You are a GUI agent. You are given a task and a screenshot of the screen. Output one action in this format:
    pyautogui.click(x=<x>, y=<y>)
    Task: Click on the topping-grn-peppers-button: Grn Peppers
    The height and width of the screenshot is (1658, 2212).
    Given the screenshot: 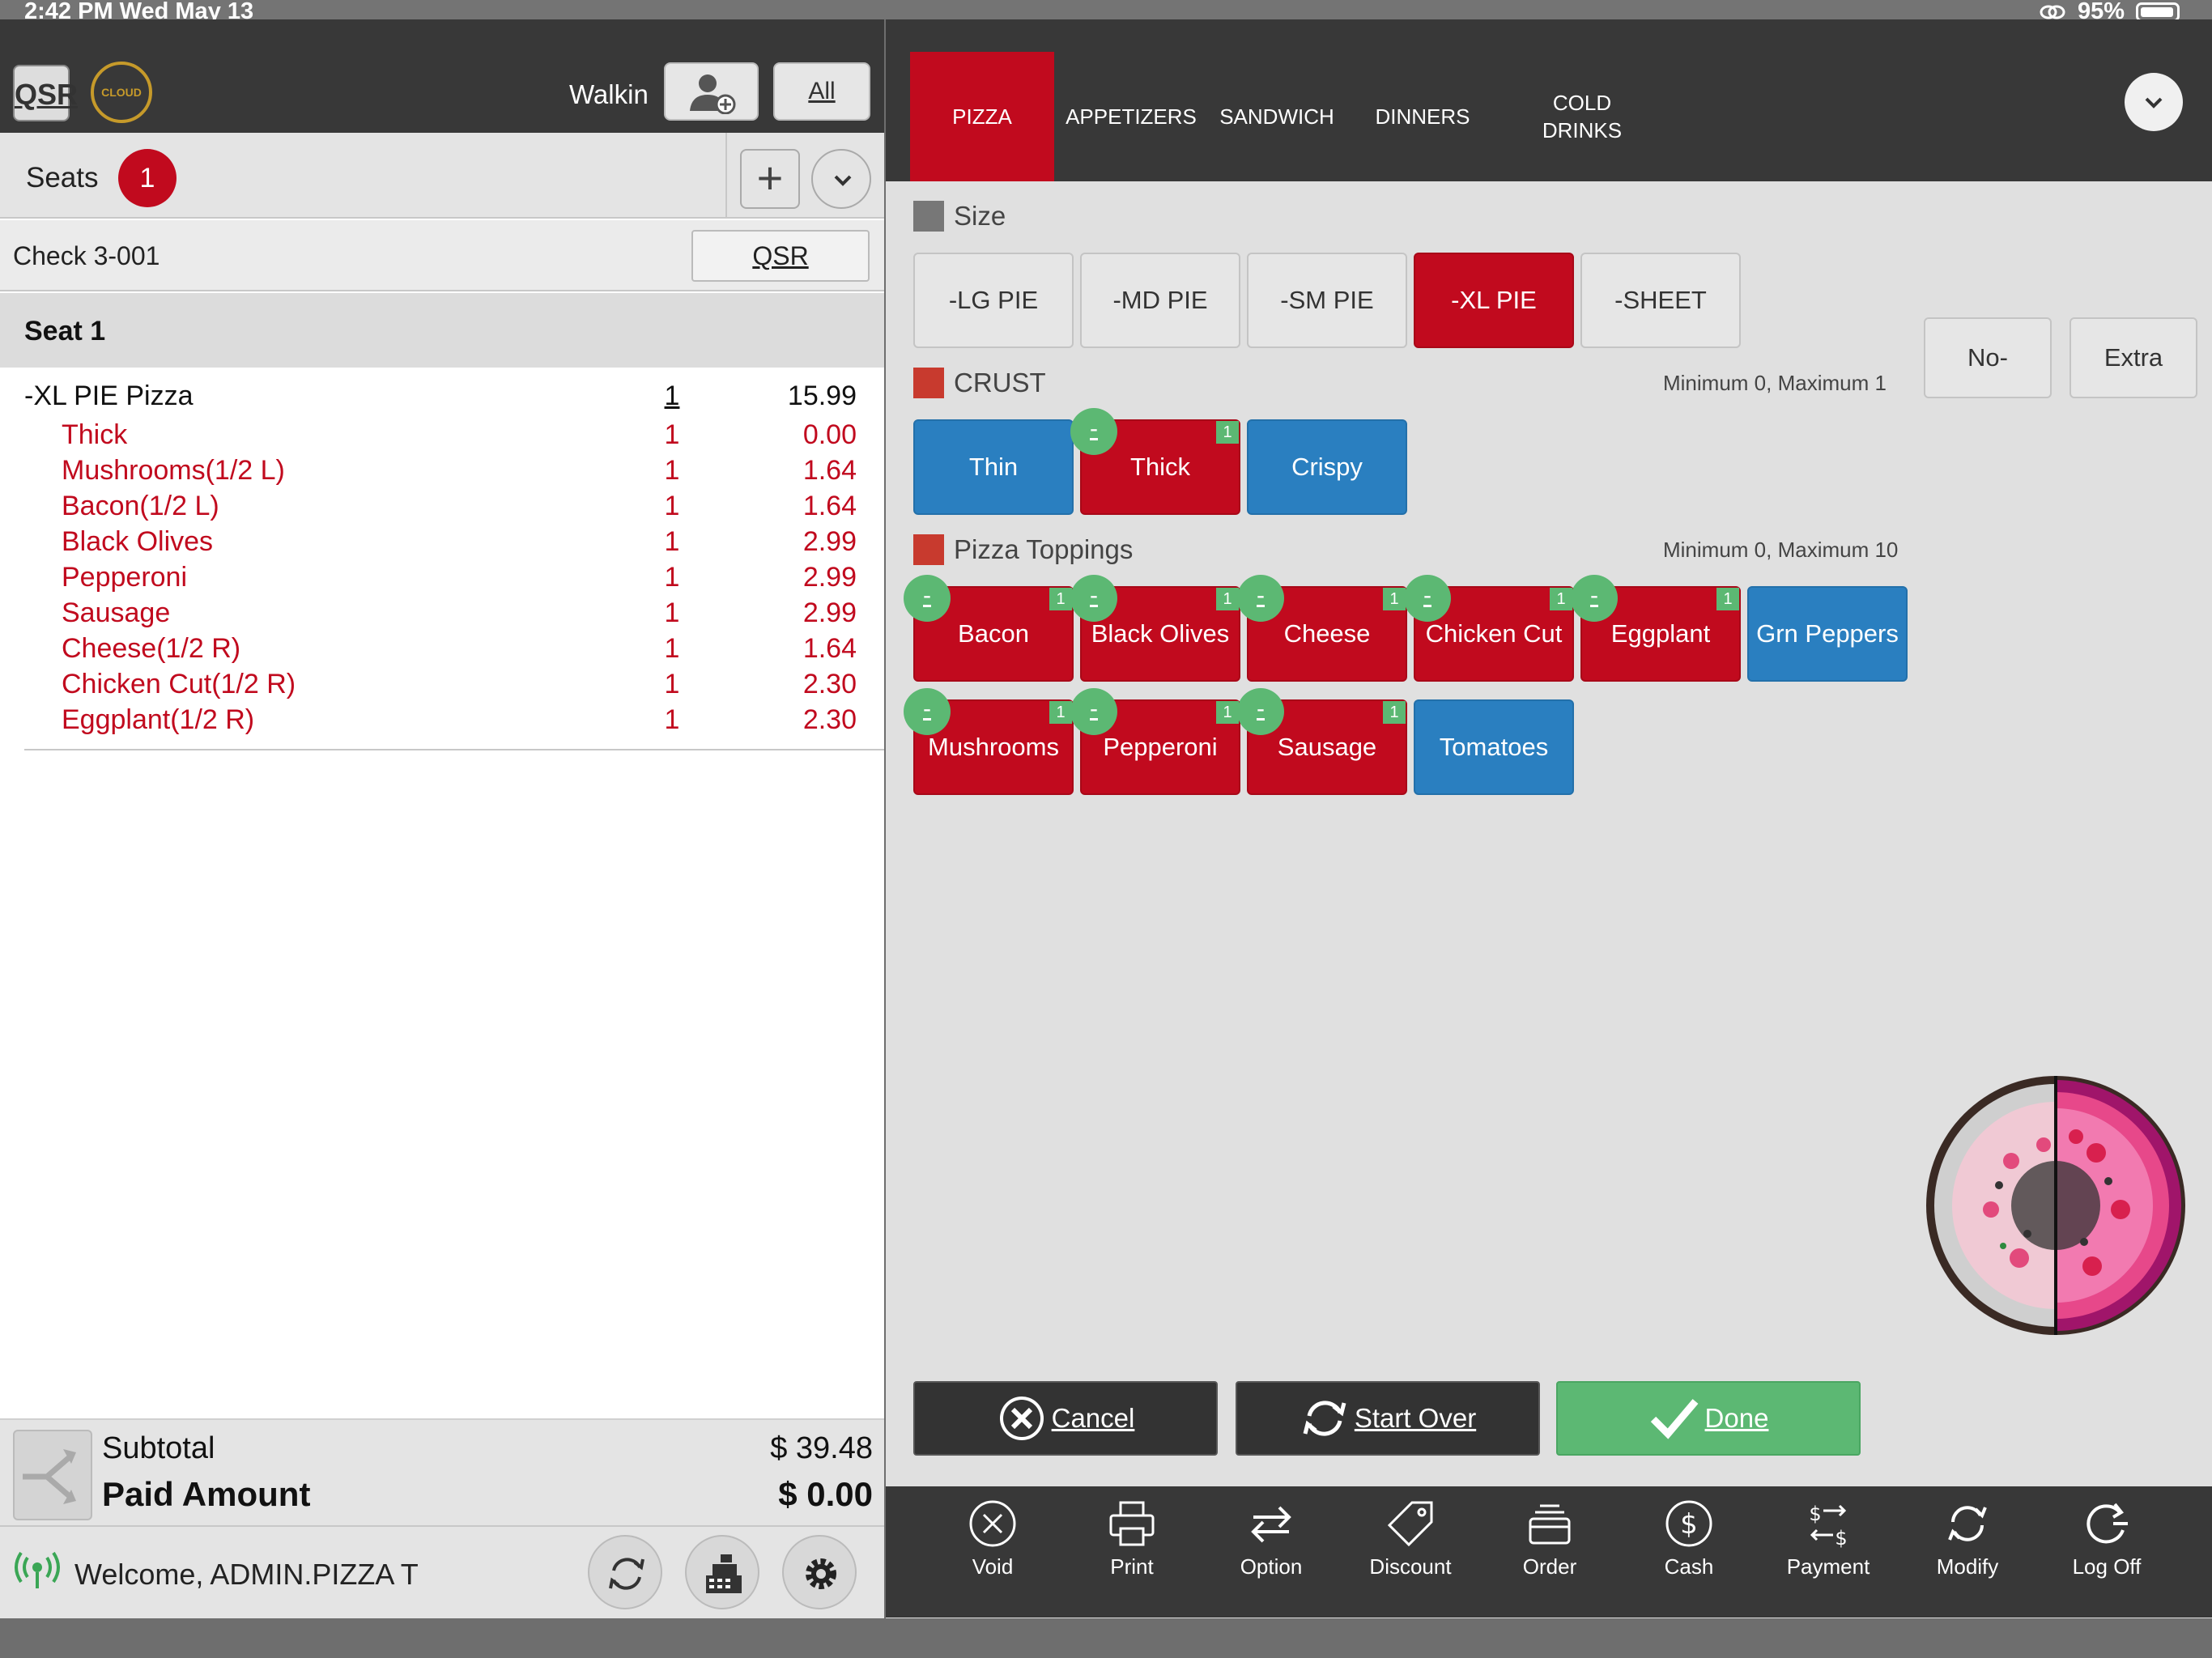 What is the action you would take?
    pyautogui.click(x=1828, y=634)
    